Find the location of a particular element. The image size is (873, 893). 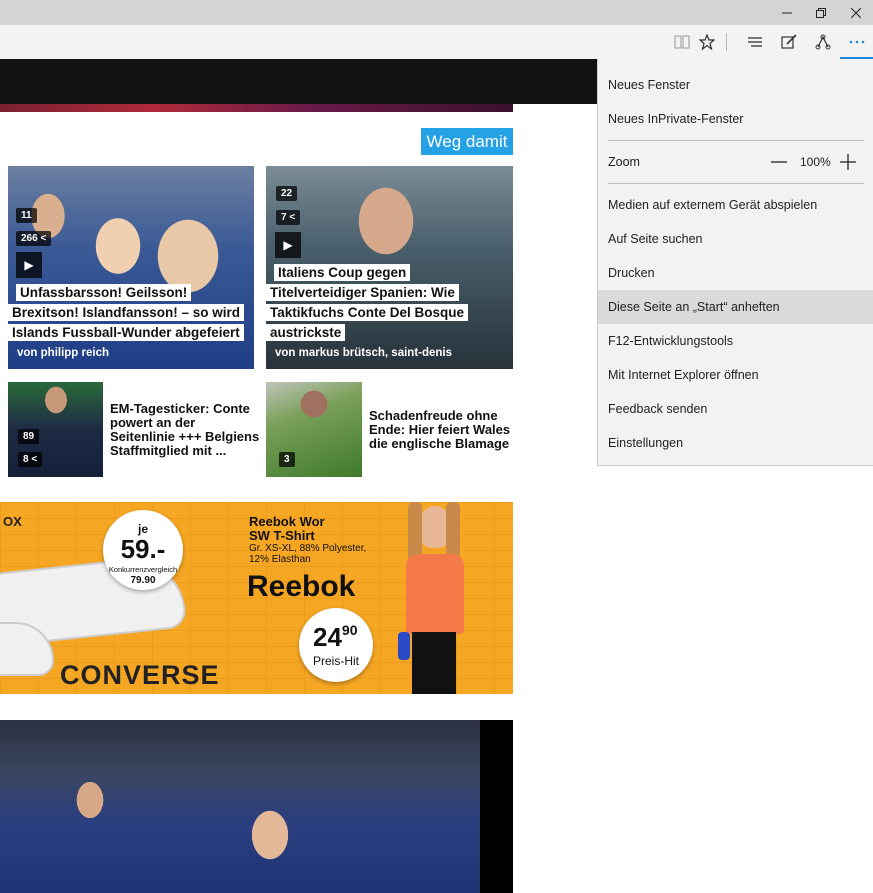

menu-send-feedback: Feedback senden is located at coordinates (735, 409).